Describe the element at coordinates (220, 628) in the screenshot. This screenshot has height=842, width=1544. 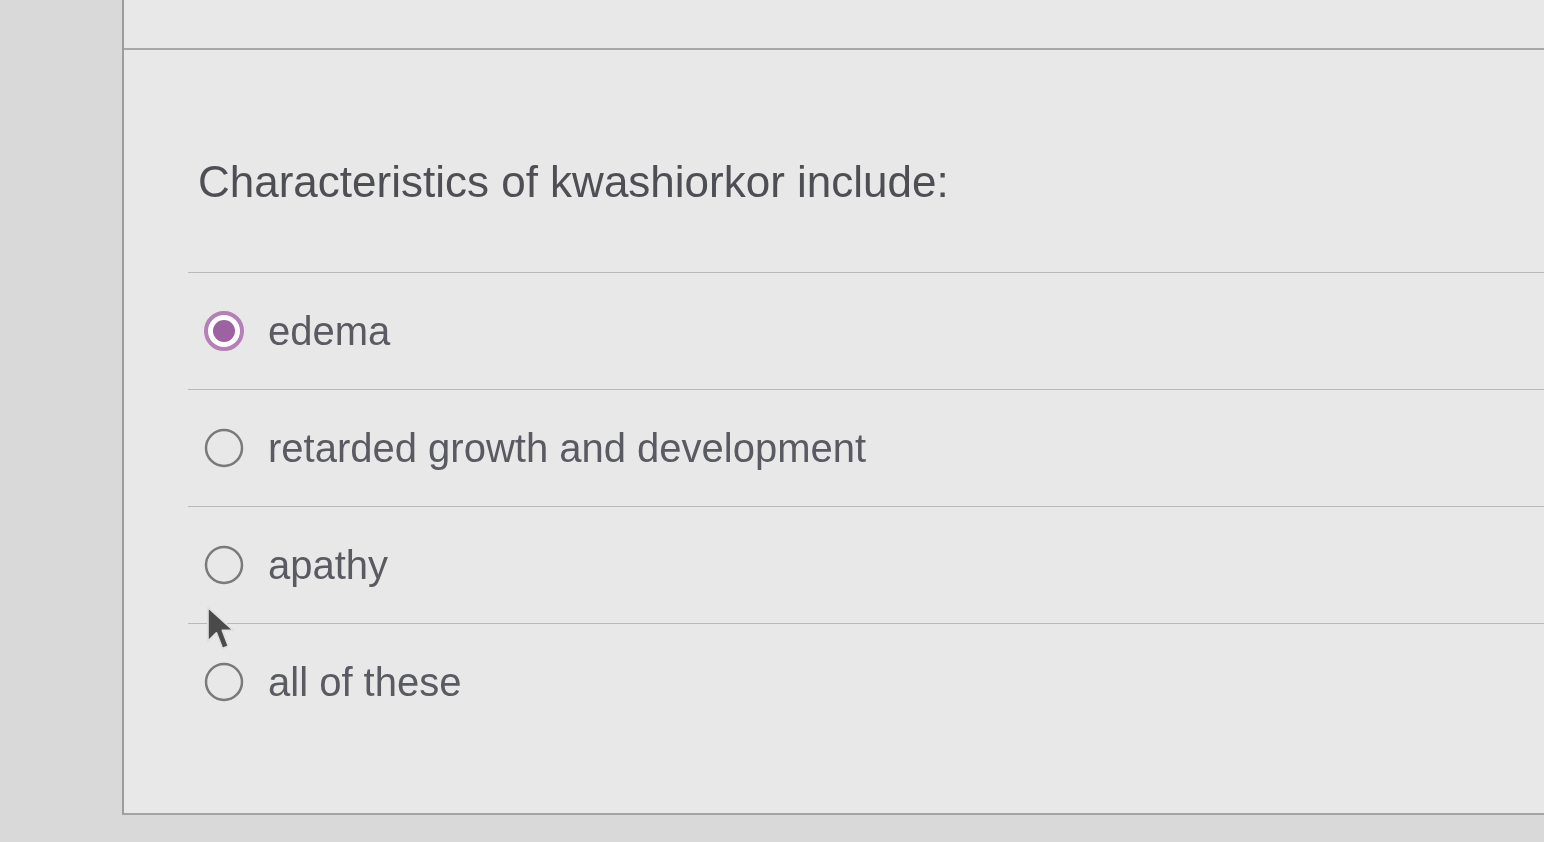
I see `cursor-icon` at that location.